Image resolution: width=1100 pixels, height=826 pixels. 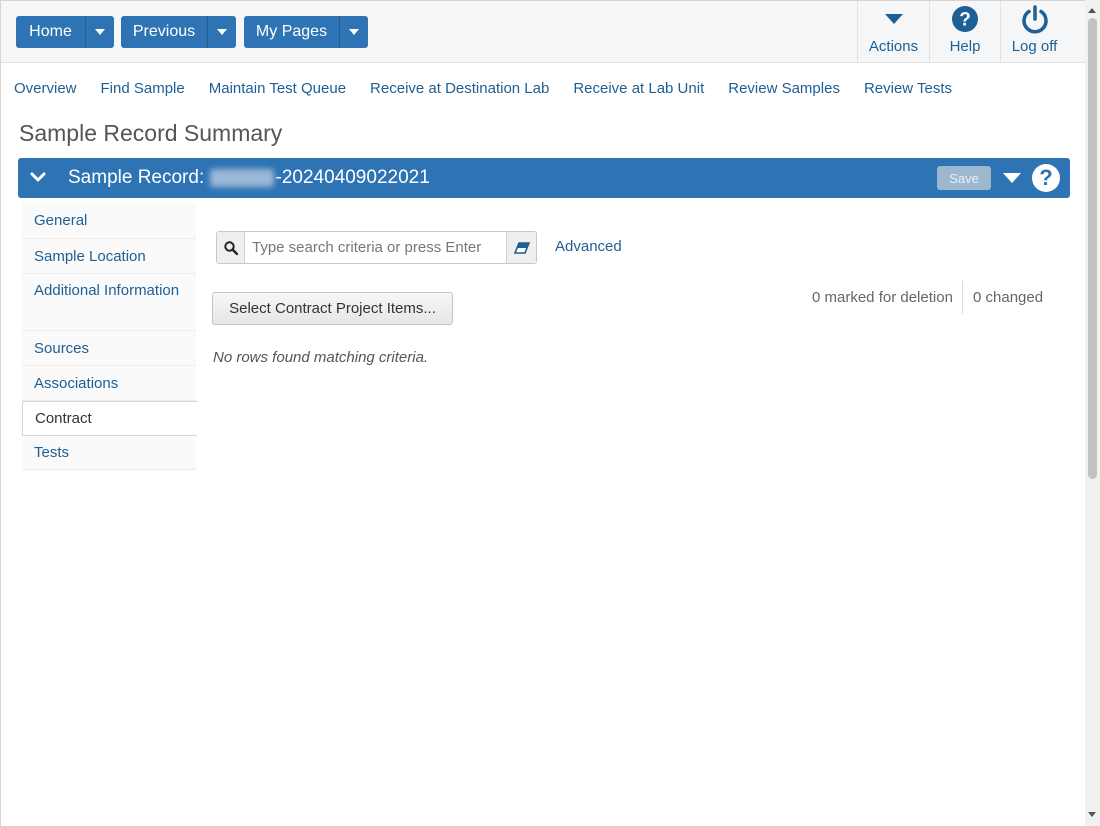 I want to click on marked-for-deletion-count: 0 marked for deletion, so click(x=882, y=297).